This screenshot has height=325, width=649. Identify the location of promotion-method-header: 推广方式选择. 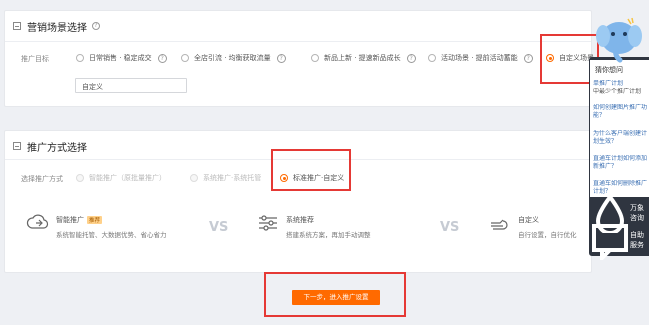
(50, 146).